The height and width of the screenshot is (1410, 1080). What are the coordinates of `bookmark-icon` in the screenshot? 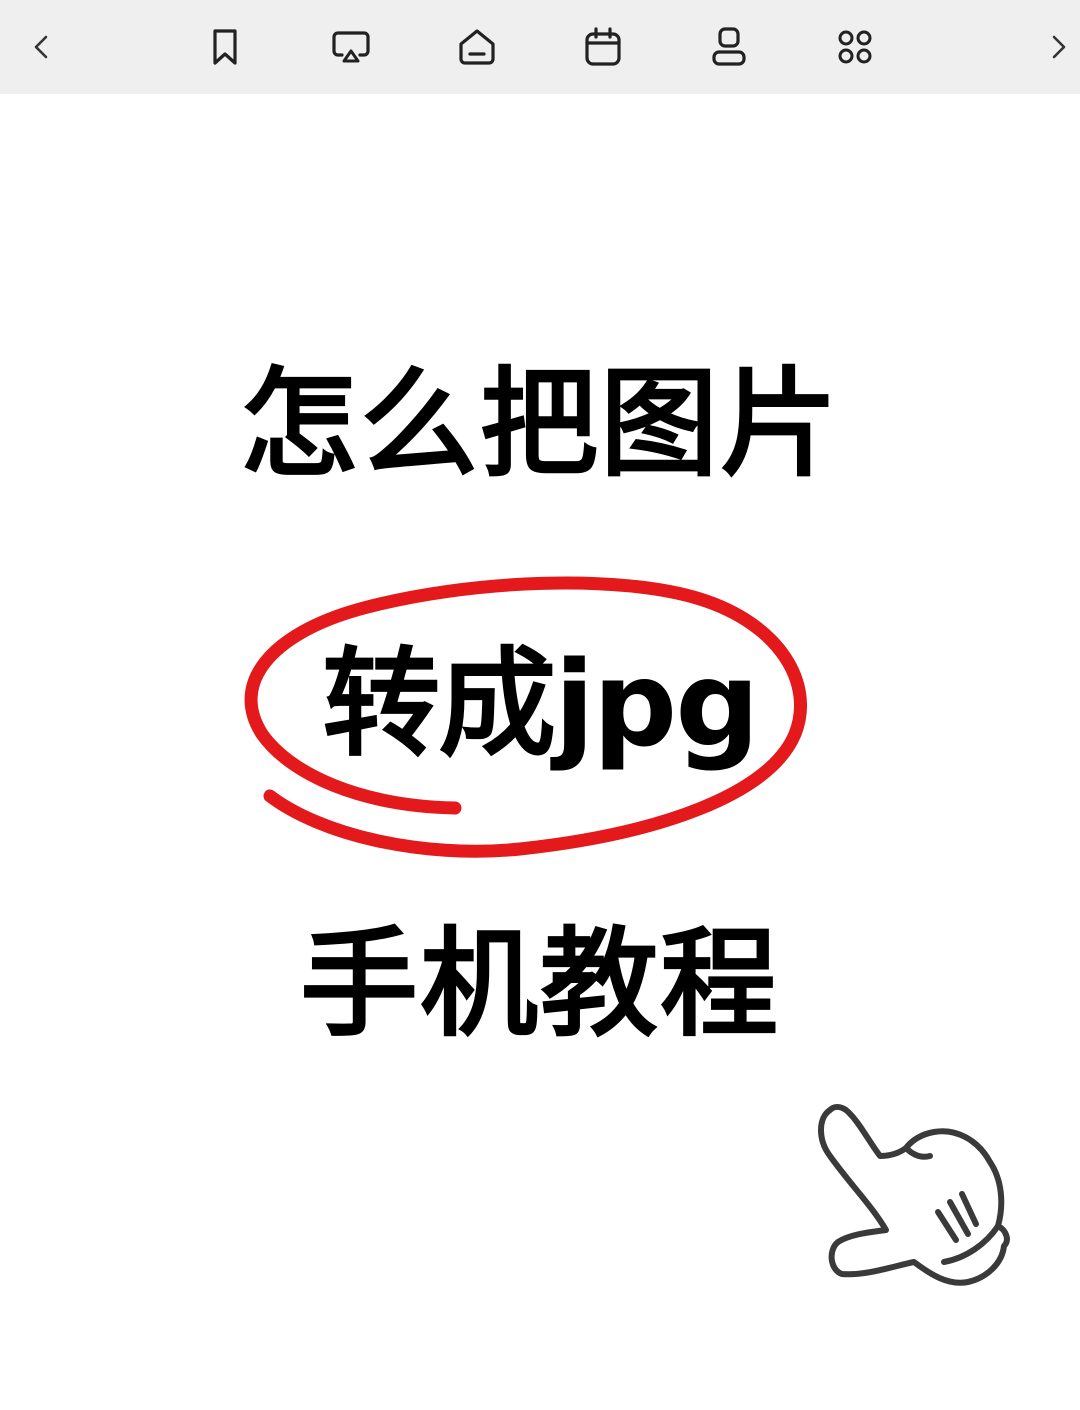 It's located at (225, 47).